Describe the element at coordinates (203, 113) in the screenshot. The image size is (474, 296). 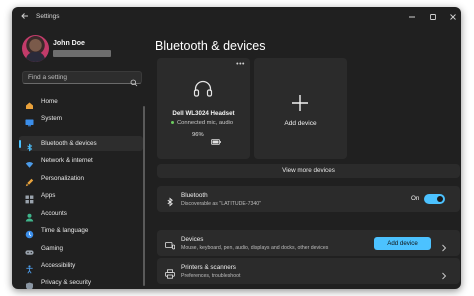
I see `device-name: Dell WL3024 Headset` at that location.